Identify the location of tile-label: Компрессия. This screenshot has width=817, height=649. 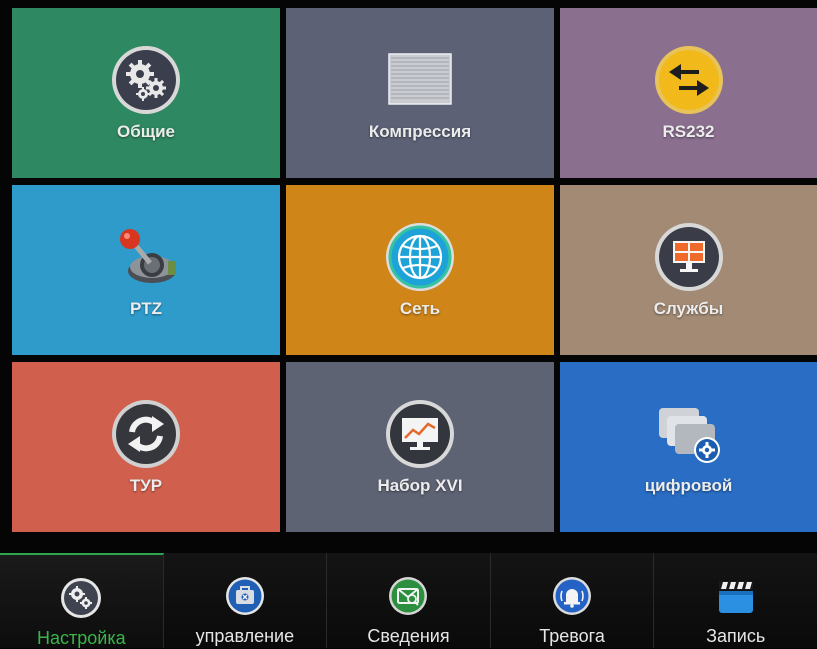
(420, 131).